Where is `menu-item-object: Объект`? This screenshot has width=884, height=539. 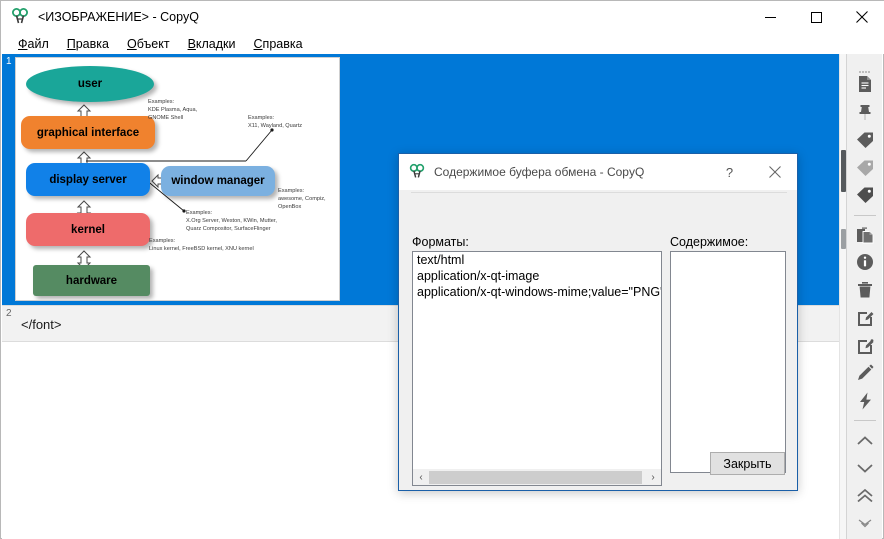
menu-item-object: Объект is located at coordinates (148, 44).